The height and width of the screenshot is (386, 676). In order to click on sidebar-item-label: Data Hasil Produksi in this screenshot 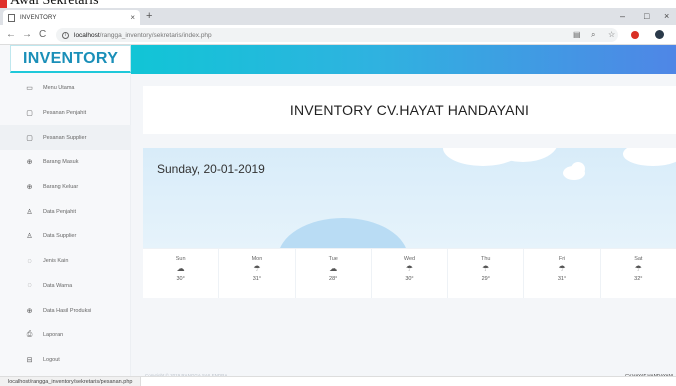, I will do `click(67, 310)`.